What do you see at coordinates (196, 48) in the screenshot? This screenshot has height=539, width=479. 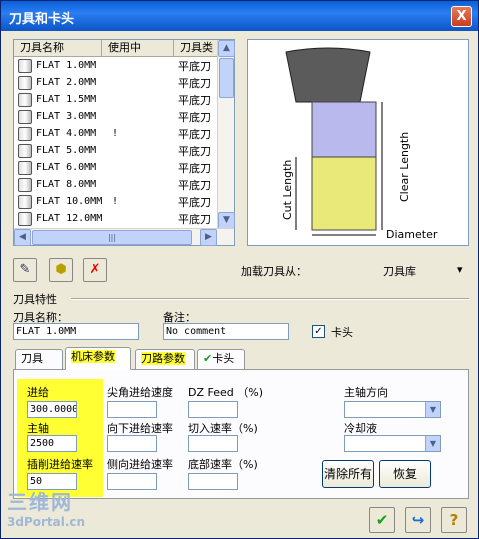 I see `column-header-tool-type: 刀具类` at bounding box center [196, 48].